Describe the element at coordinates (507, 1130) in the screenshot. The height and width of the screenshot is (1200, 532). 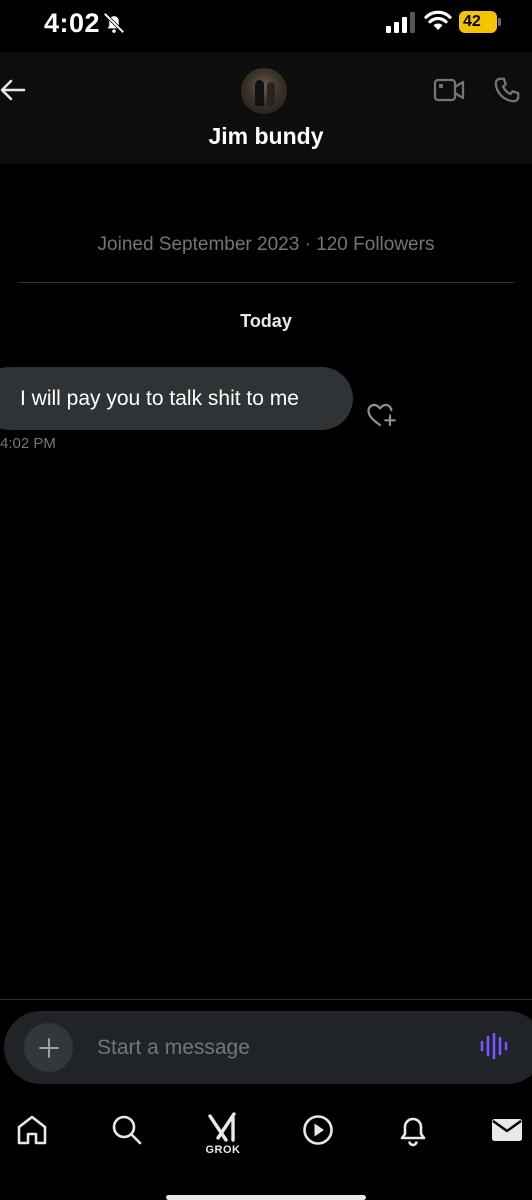
I see `mail-icon` at that location.